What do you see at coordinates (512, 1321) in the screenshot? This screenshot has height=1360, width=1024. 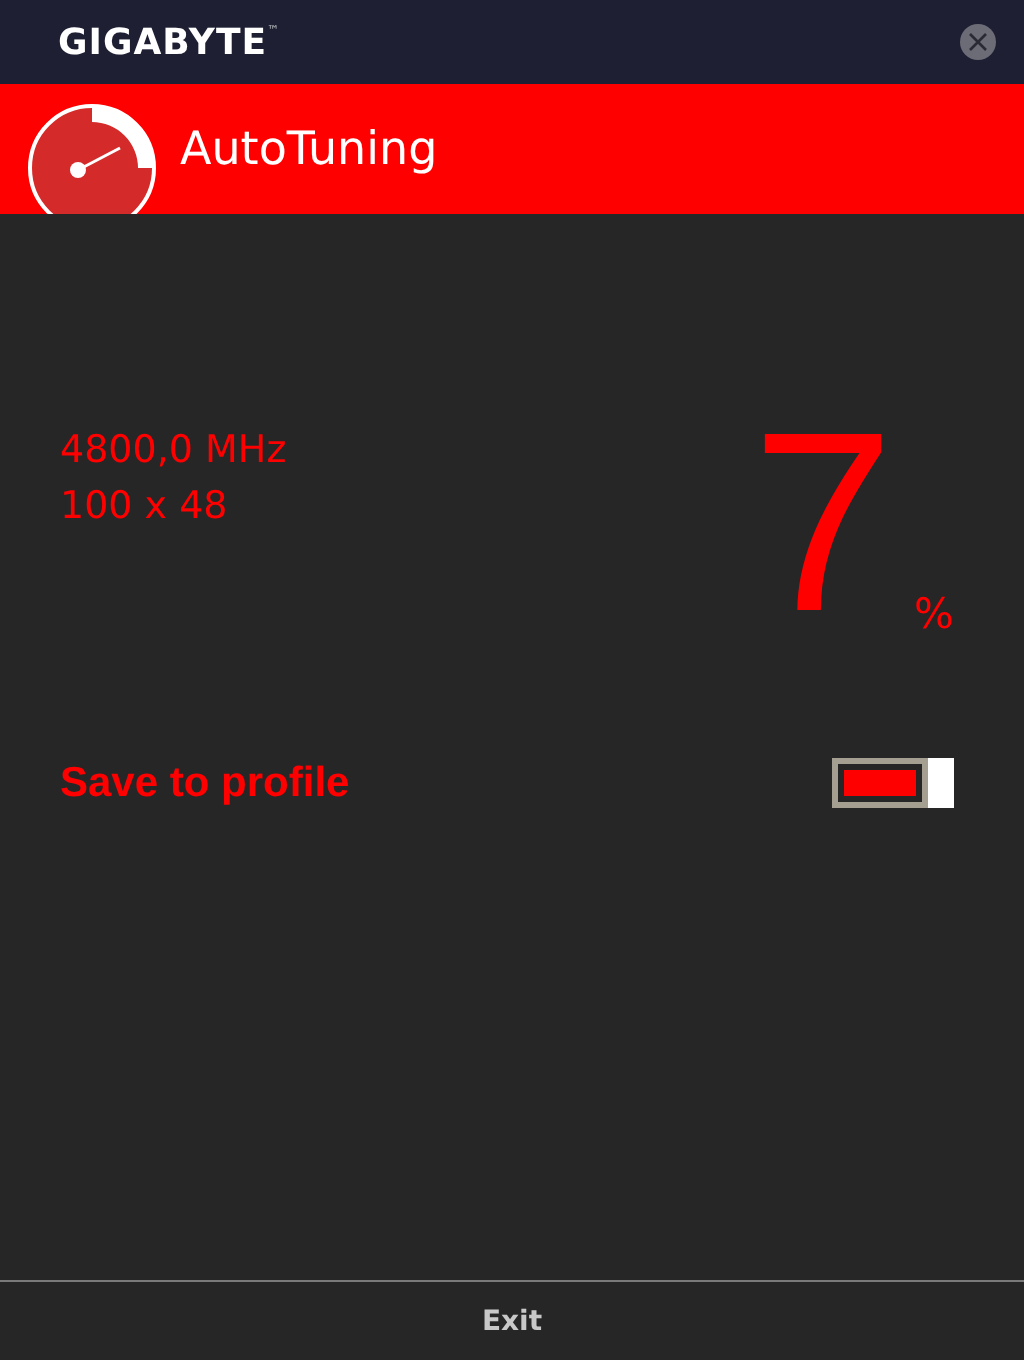 I see `exit-button: Exit` at bounding box center [512, 1321].